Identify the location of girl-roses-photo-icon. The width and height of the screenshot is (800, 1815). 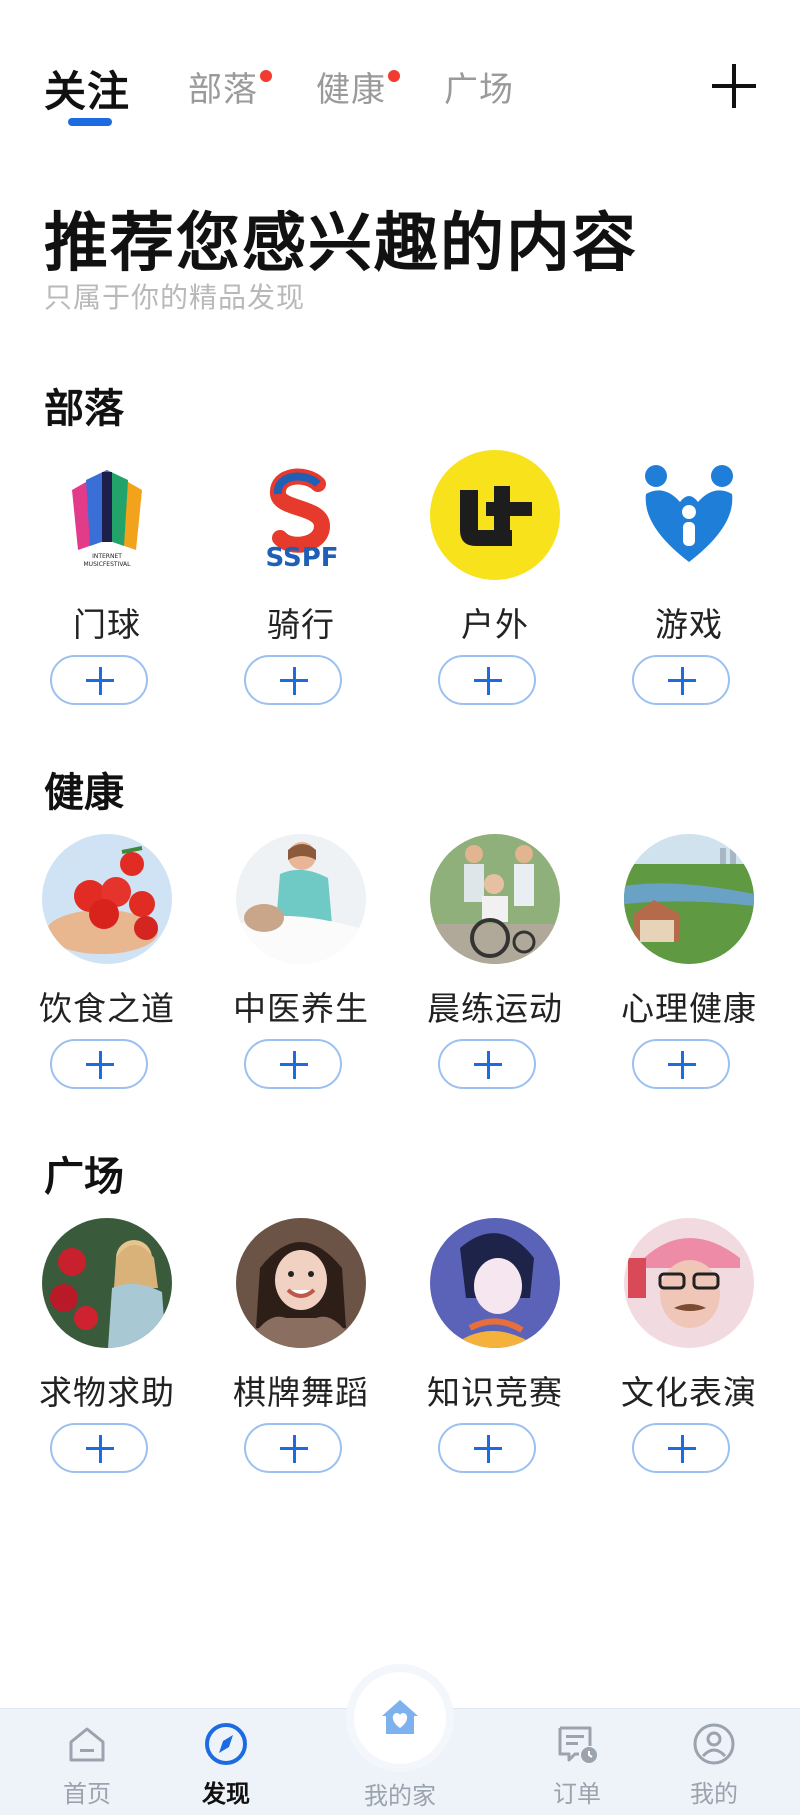
(107, 1283).